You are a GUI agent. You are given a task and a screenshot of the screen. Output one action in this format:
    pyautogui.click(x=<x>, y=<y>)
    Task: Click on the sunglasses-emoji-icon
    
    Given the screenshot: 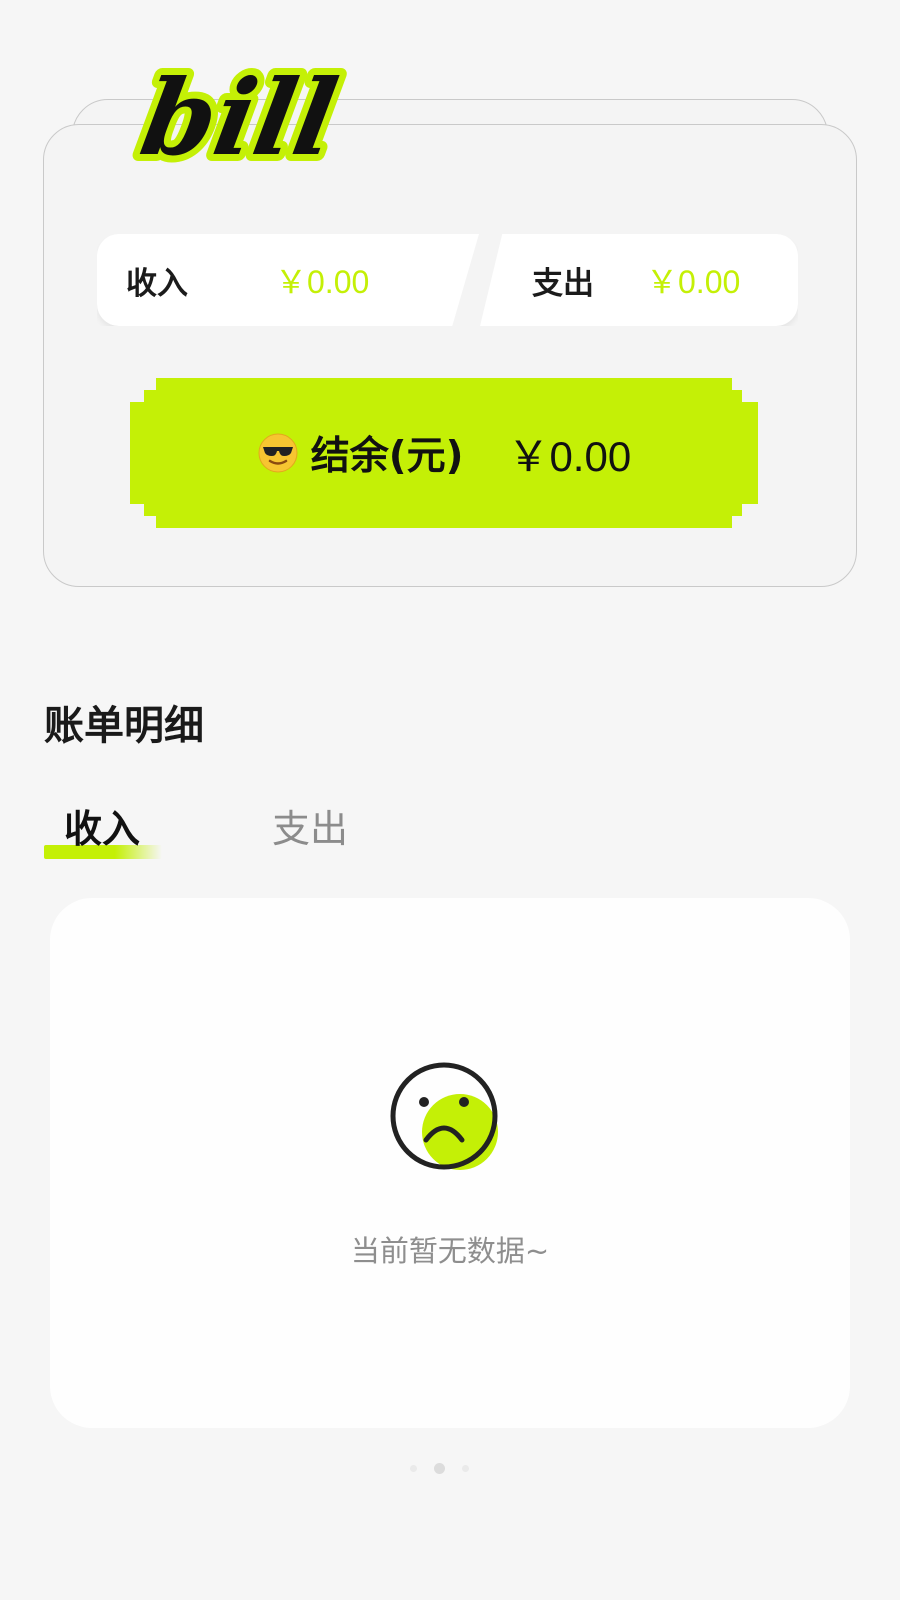 What is the action you would take?
    pyautogui.click(x=278, y=453)
    